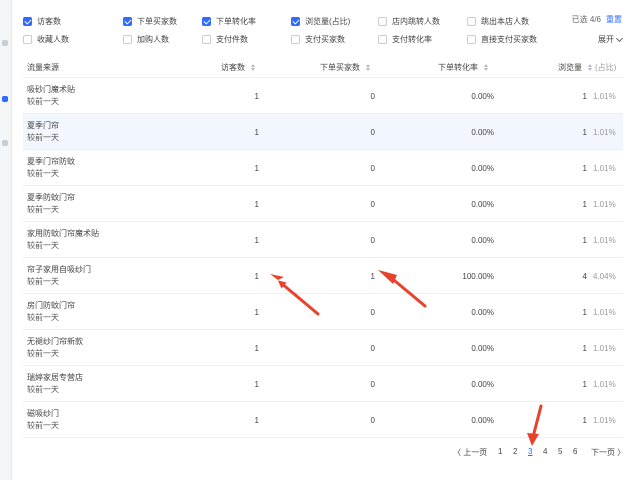 The width and height of the screenshot is (640, 480). What do you see at coordinates (55, 377) in the screenshot?
I see `source-name: 瑞婷家居专营店` at bounding box center [55, 377].